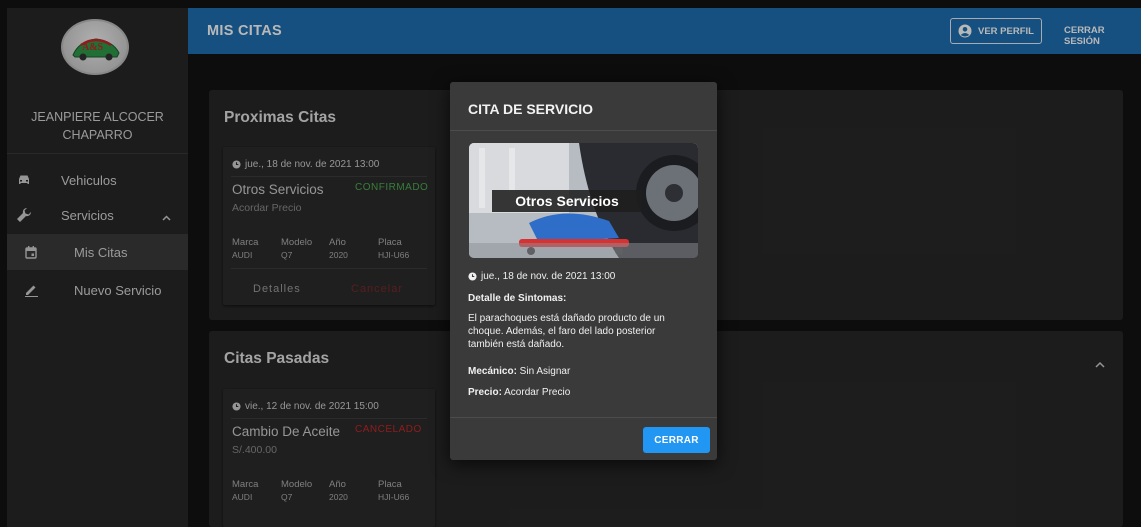 The image size is (1141, 527). I want to click on dialog-date: jue., 18 de nov. de 2021 13:00, so click(541, 276).